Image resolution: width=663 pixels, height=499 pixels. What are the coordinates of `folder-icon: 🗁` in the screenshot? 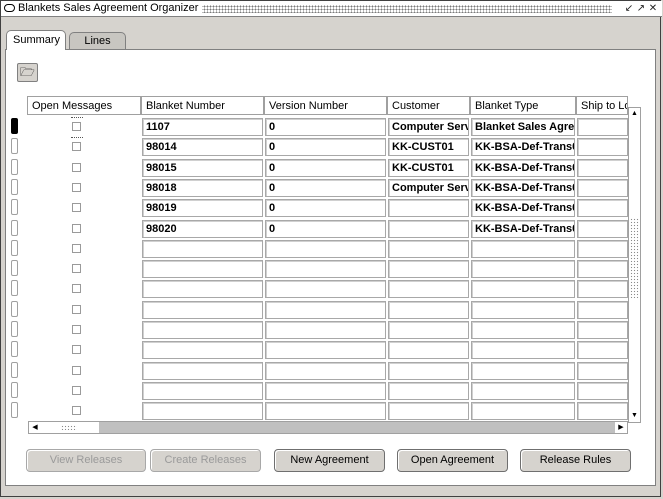 It's located at (27, 72).